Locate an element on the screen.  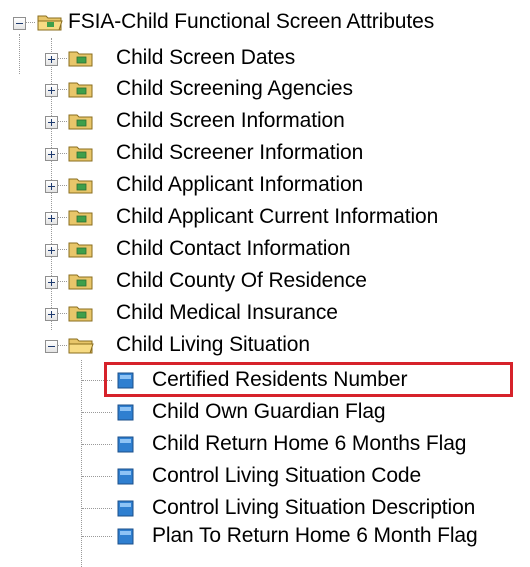
tree-folder-label: Child Applicant Information is located at coordinates (240, 184).